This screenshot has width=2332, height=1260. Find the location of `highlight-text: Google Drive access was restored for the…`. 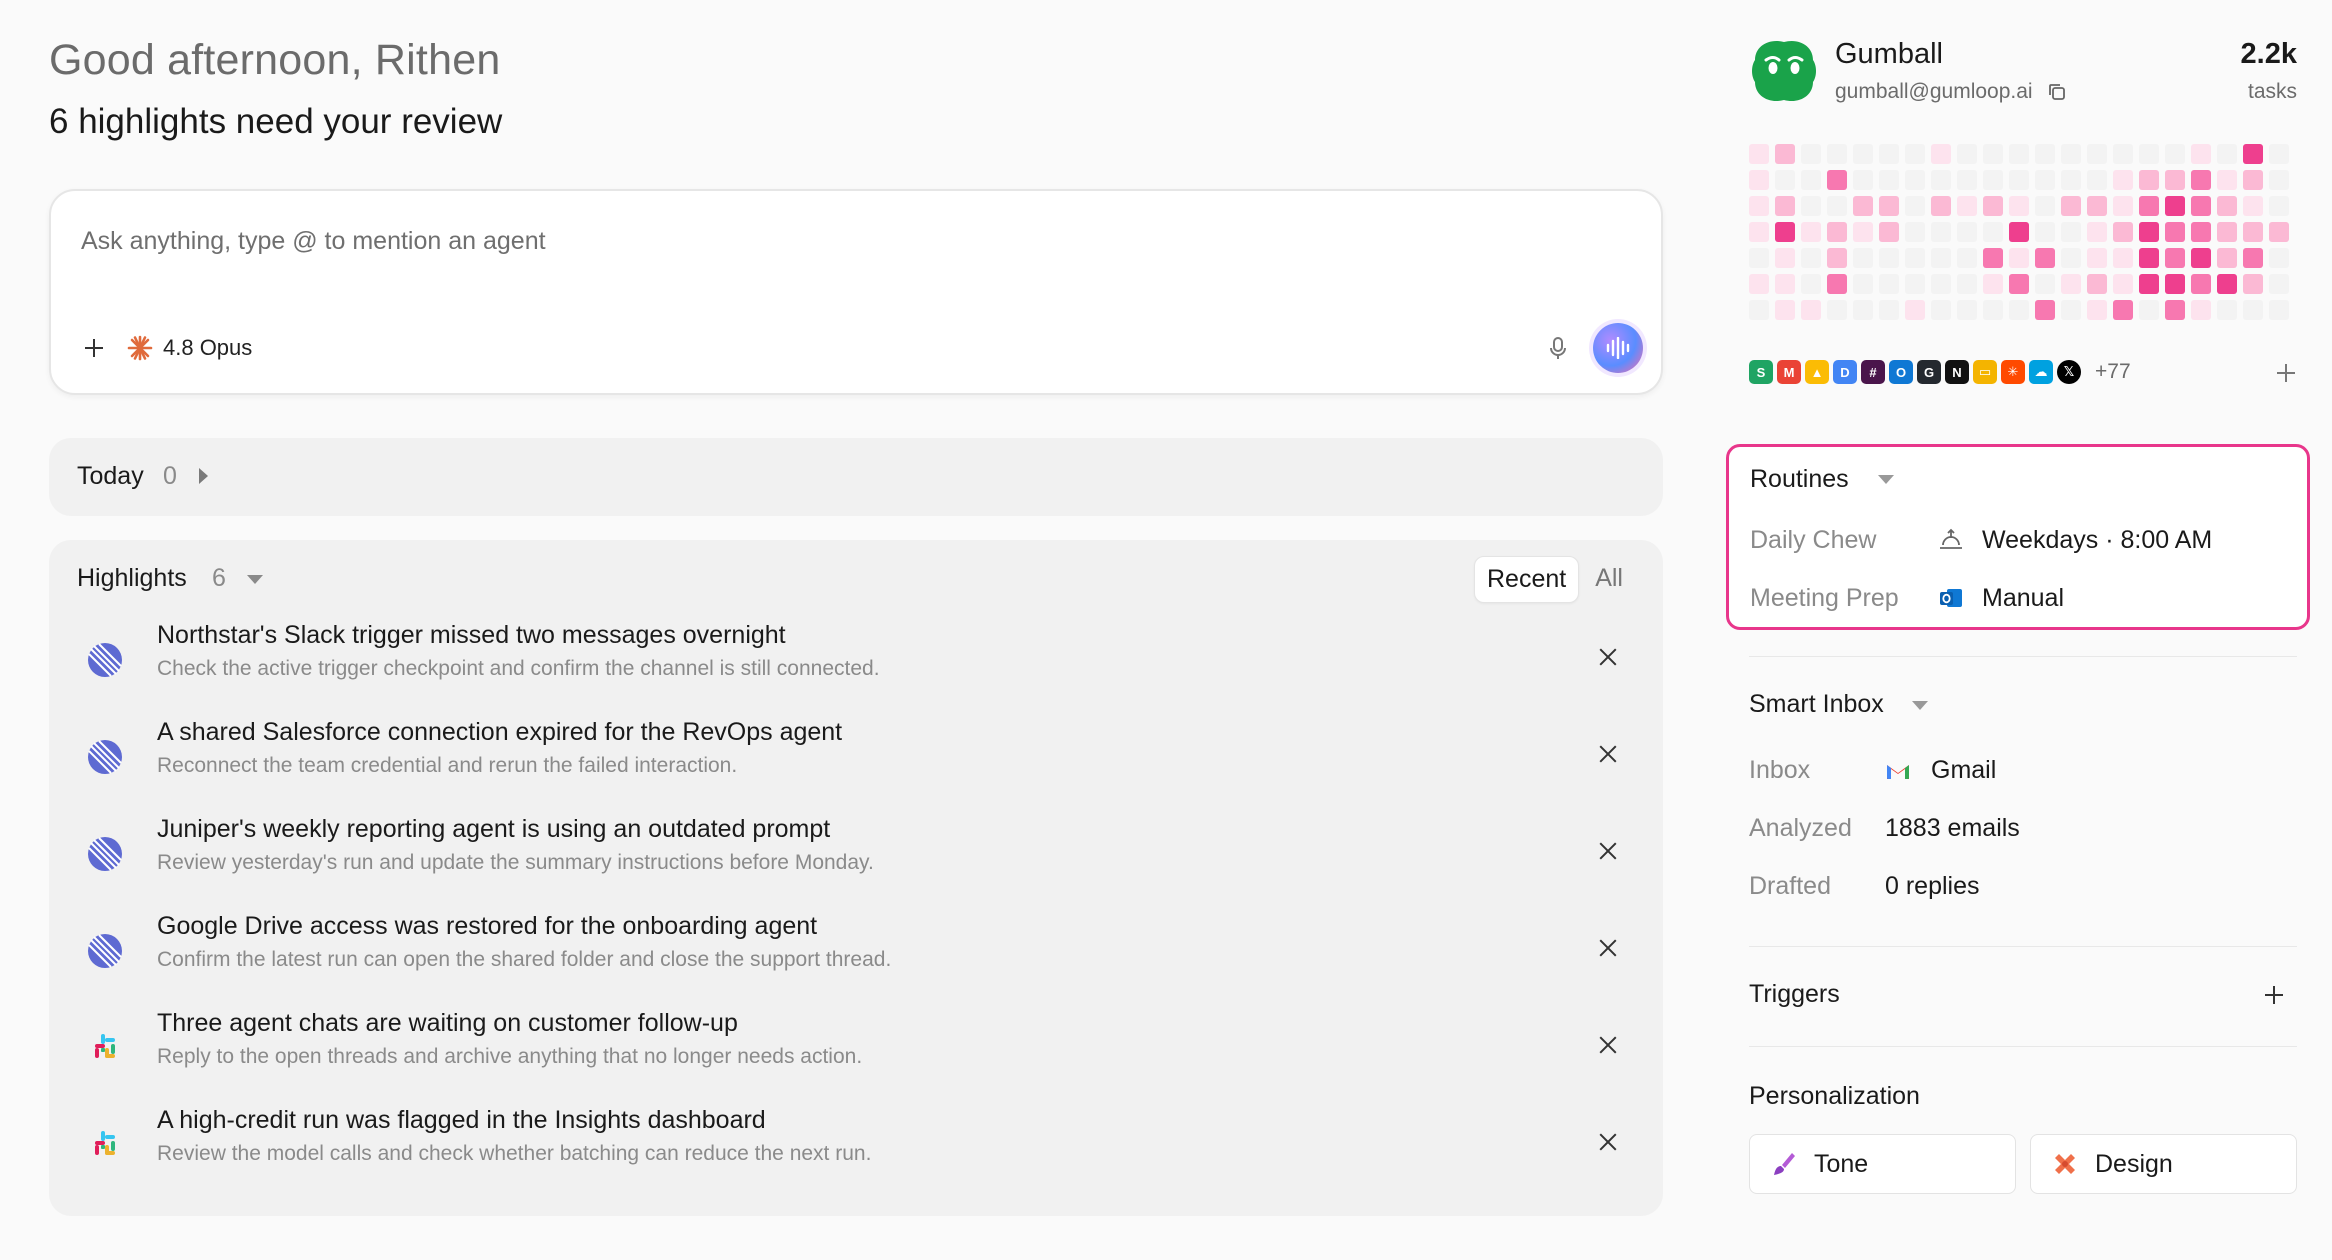

highlight-text: Google Drive access was restored for the… is located at coordinates (524, 942).